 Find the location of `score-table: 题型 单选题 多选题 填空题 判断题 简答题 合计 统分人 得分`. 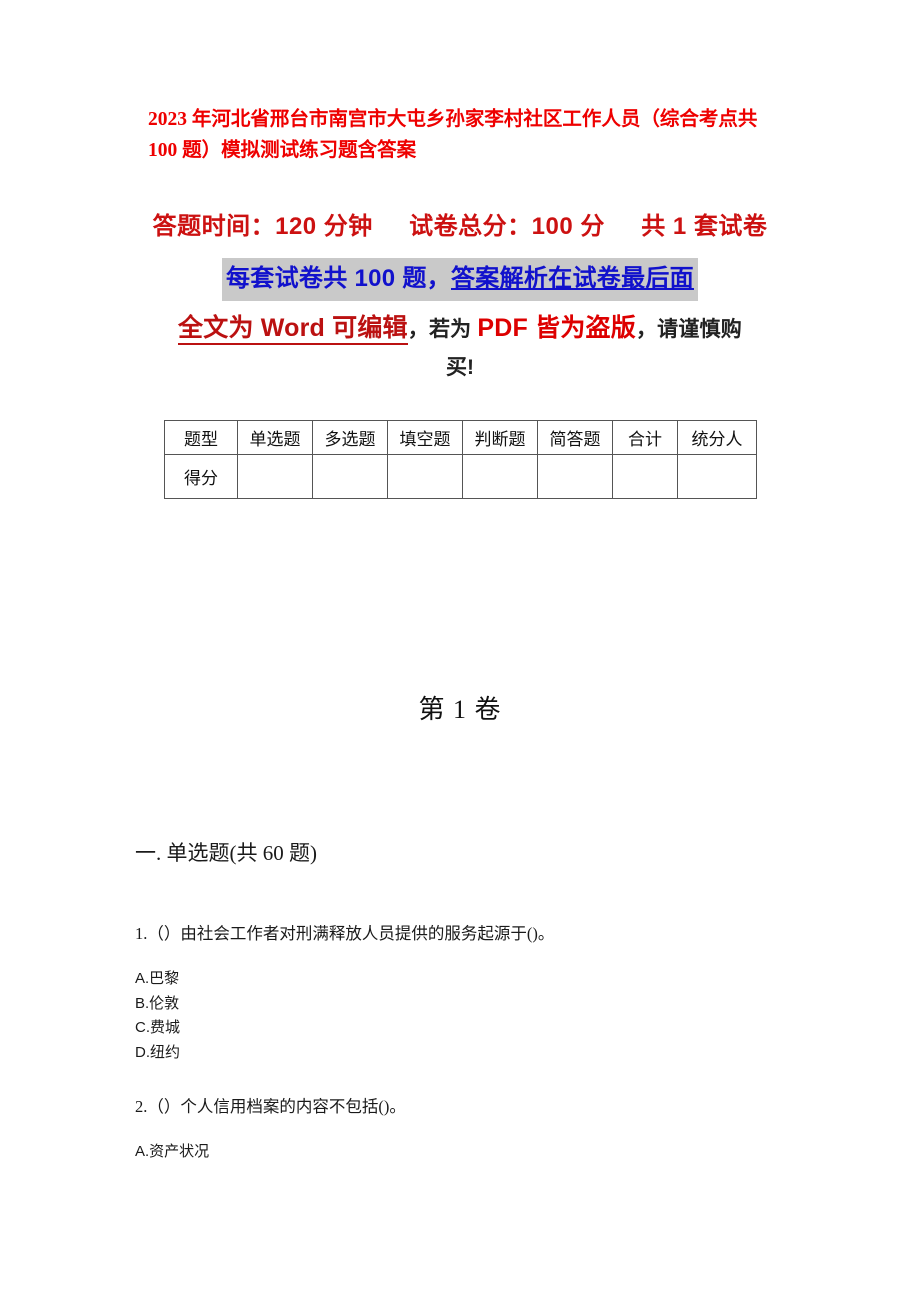

score-table: 题型 单选题 多选题 填空题 判断题 简答题 合计 统分人 得分 is located at coordinates (460, 459).